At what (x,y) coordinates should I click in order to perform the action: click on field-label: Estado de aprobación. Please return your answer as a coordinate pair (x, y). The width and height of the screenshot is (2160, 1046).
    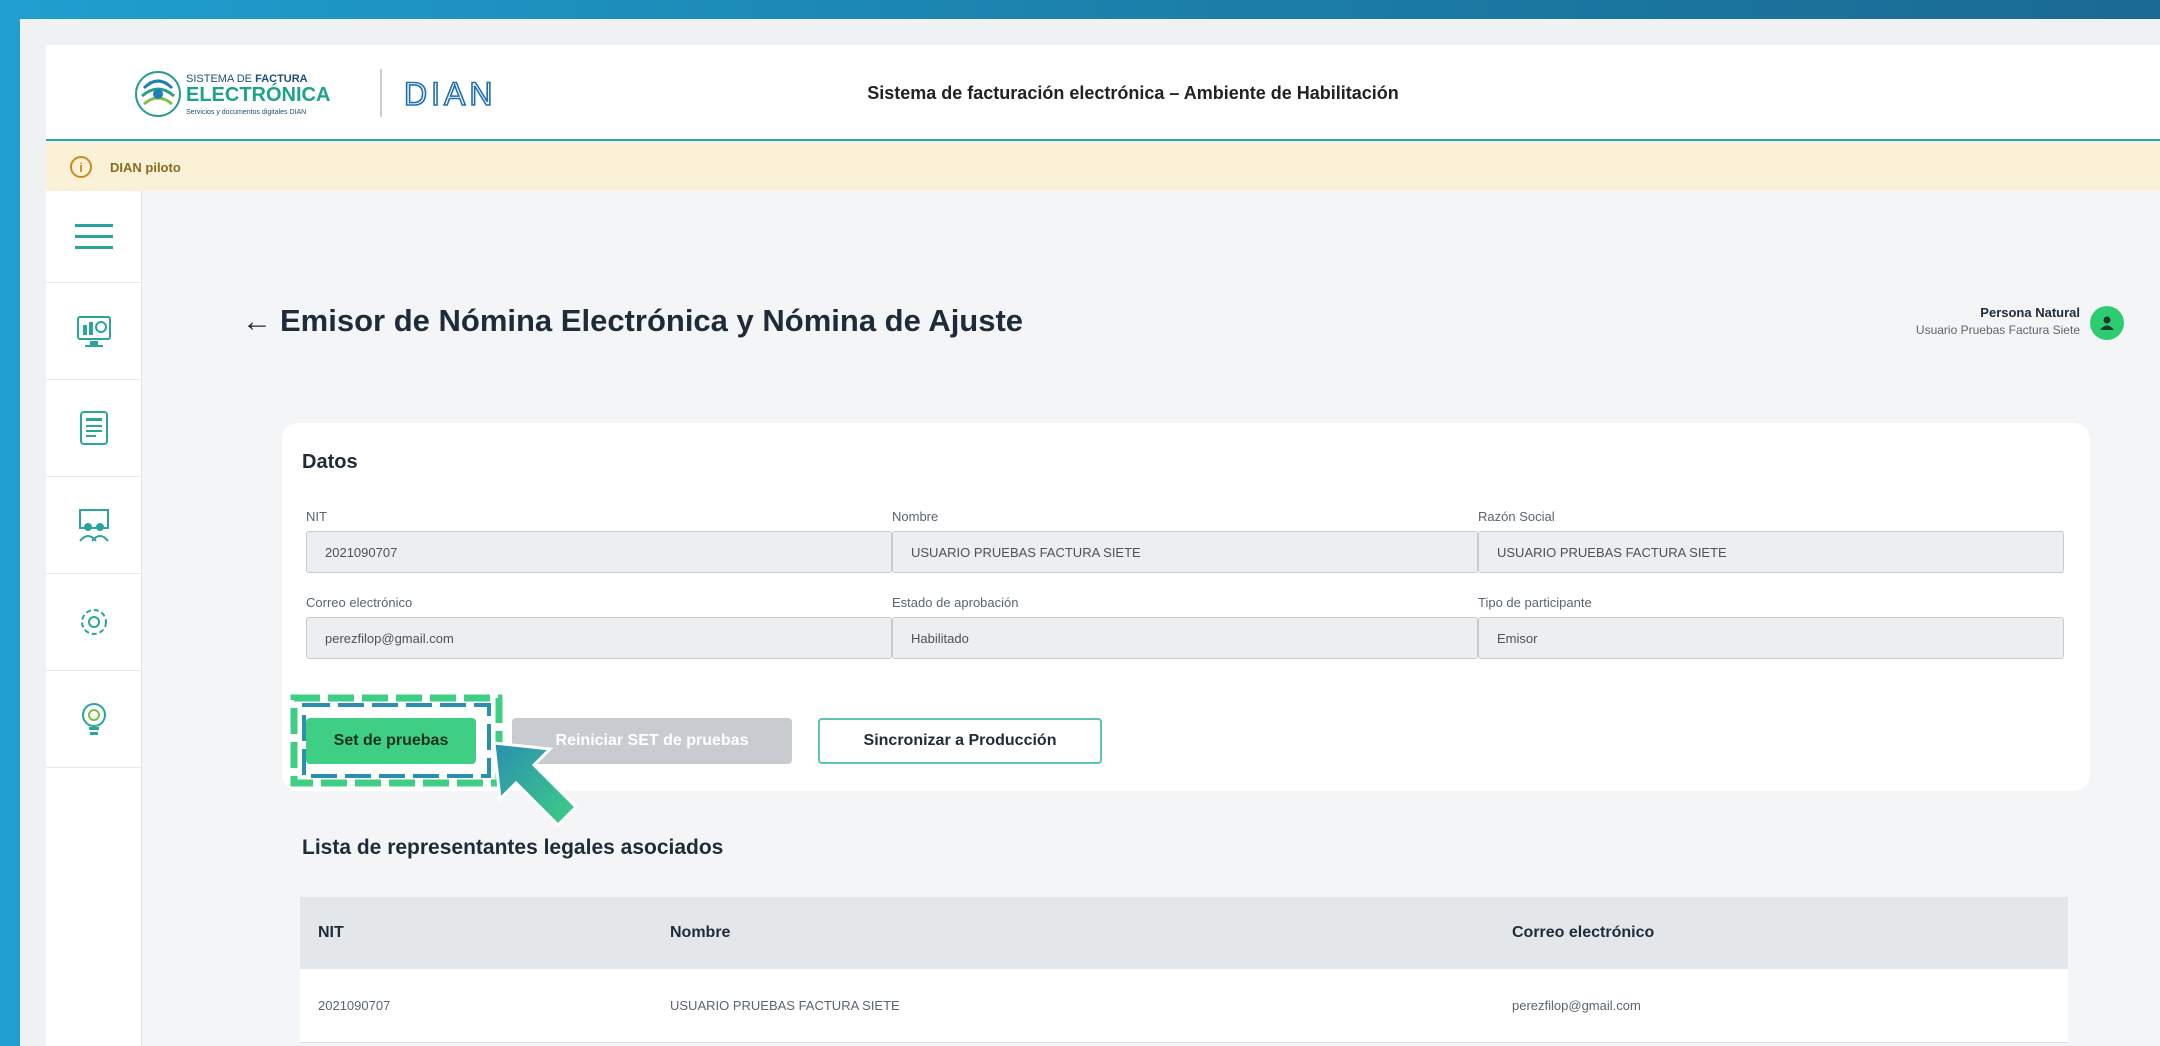
    Looking at the image, I should click on (955, 602).